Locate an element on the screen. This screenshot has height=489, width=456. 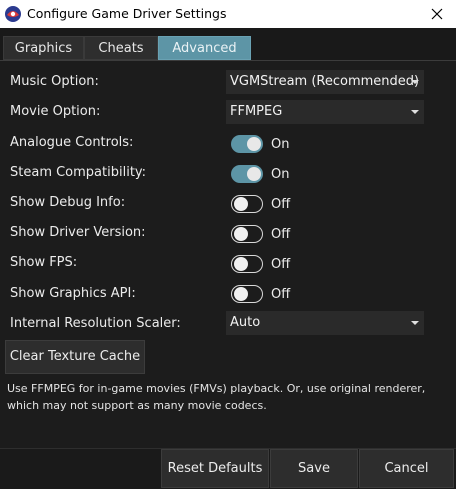
music-option-select: VGMStream (Recommended) is located at coordinates (325, 82).